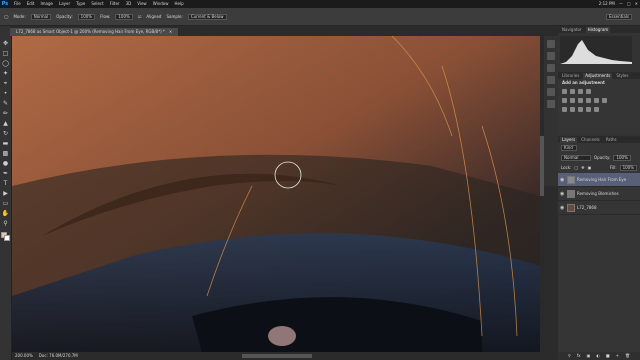 This screenshot has height=360, width=640. I want to click on menu-edit: Edit, so click(31, 4).